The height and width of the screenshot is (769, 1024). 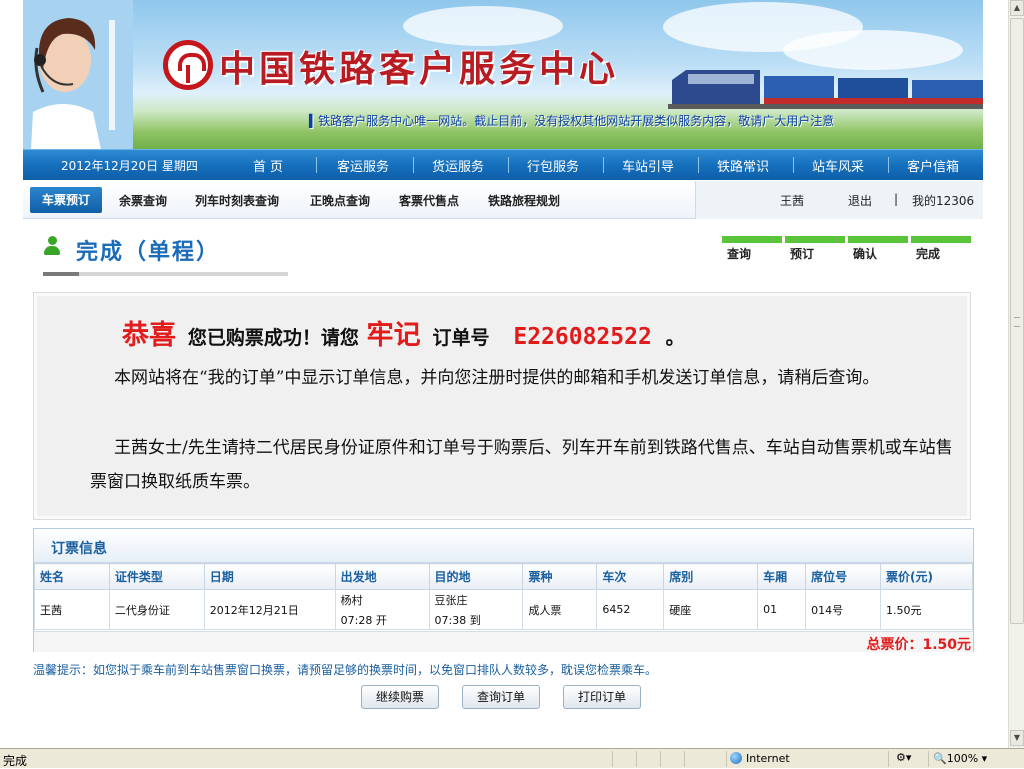 What do you see at coordinates (582, 337) in the screenshot?
I see `order-number: E226082522` at bounding box center [582, 337].